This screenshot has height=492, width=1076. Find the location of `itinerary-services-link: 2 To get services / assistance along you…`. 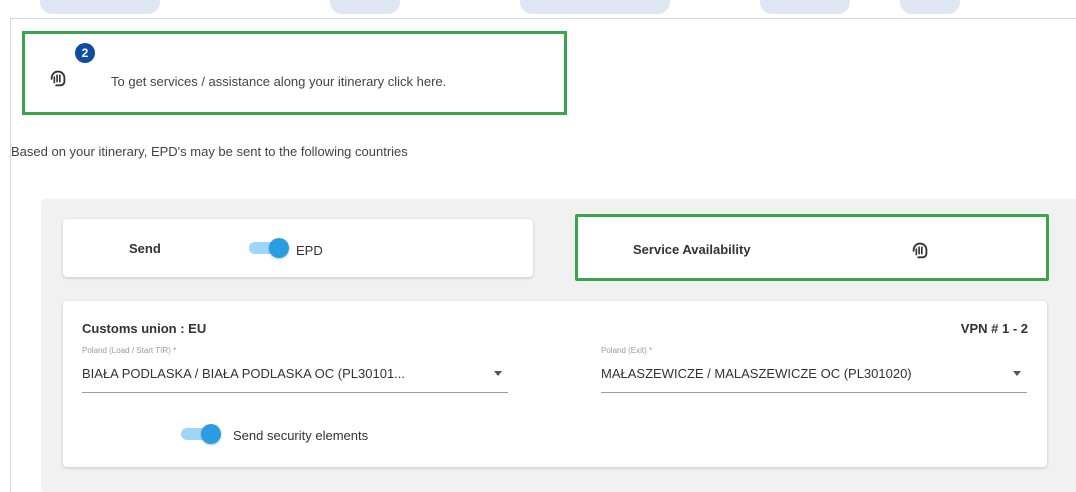

itinerary-services-link: 2 To get services / assistance along you… is located at coordinates (294, 73).